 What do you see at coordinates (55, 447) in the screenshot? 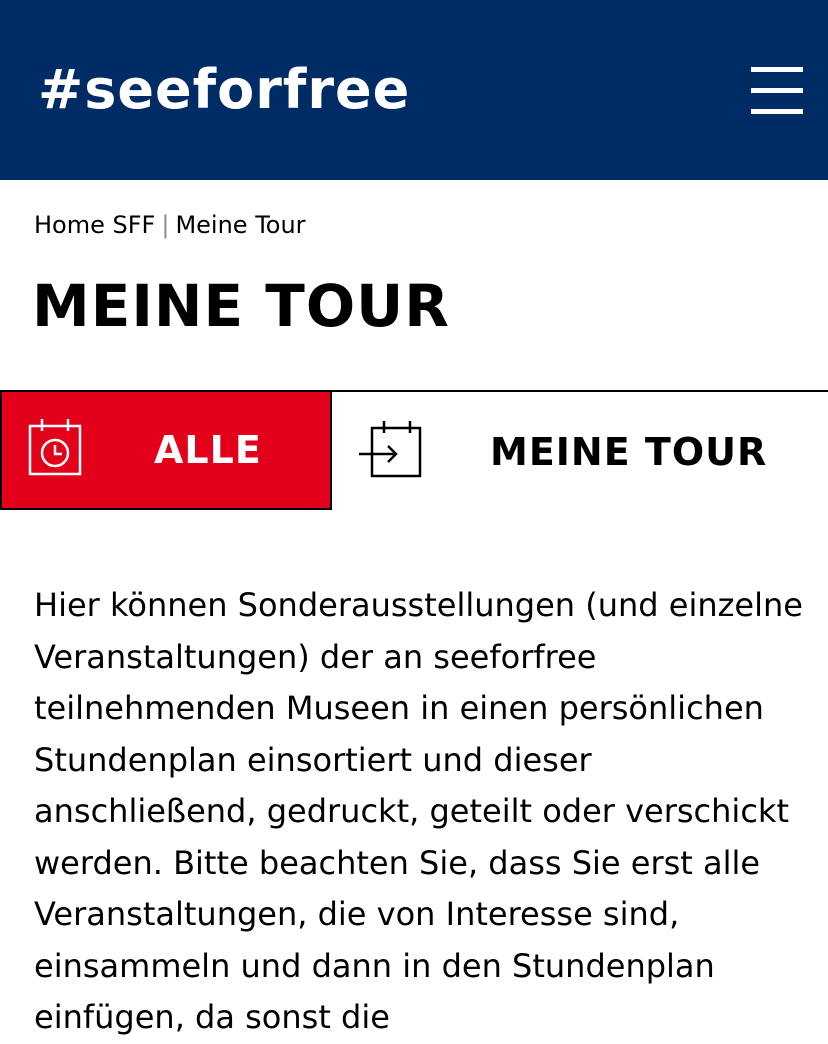
I see `calendar-clock-icon` at bounding box center [55, 447].